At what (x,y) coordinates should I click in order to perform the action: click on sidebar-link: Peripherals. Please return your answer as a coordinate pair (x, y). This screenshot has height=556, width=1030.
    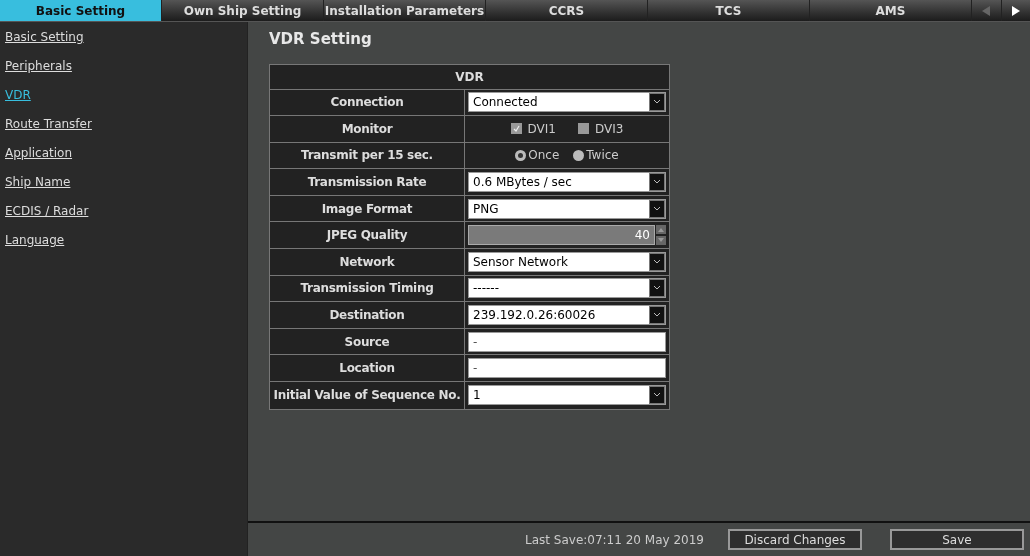
    Looking at the image, I should click on (38, 66).